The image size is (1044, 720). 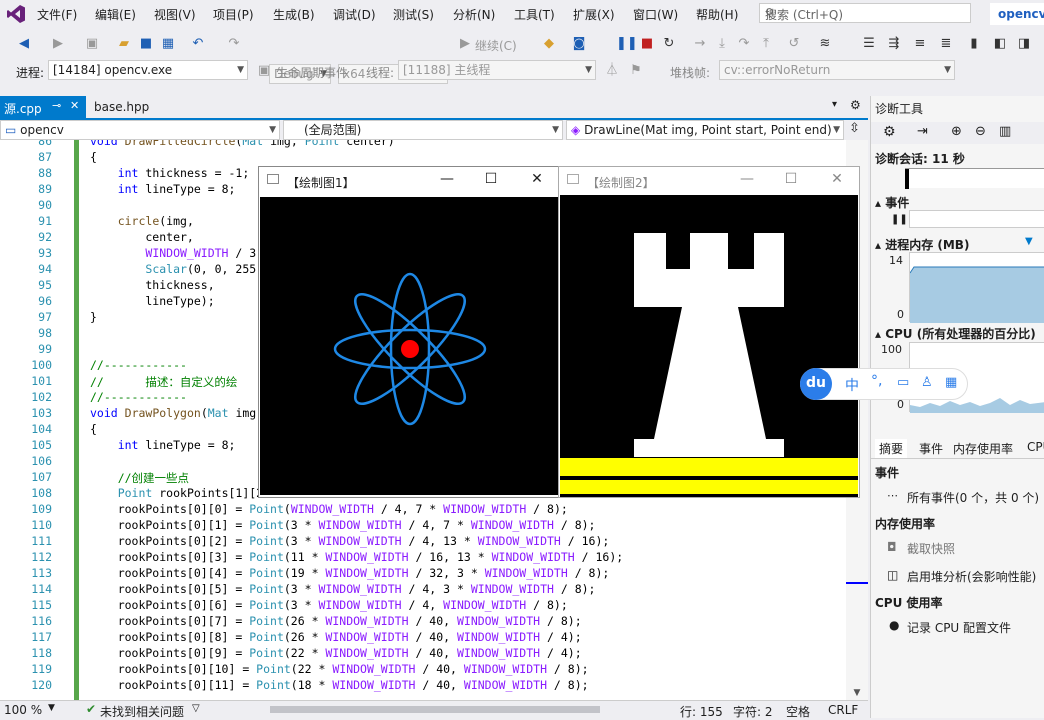 I want to click on save-icon: ■, so click(x=146, y=44).